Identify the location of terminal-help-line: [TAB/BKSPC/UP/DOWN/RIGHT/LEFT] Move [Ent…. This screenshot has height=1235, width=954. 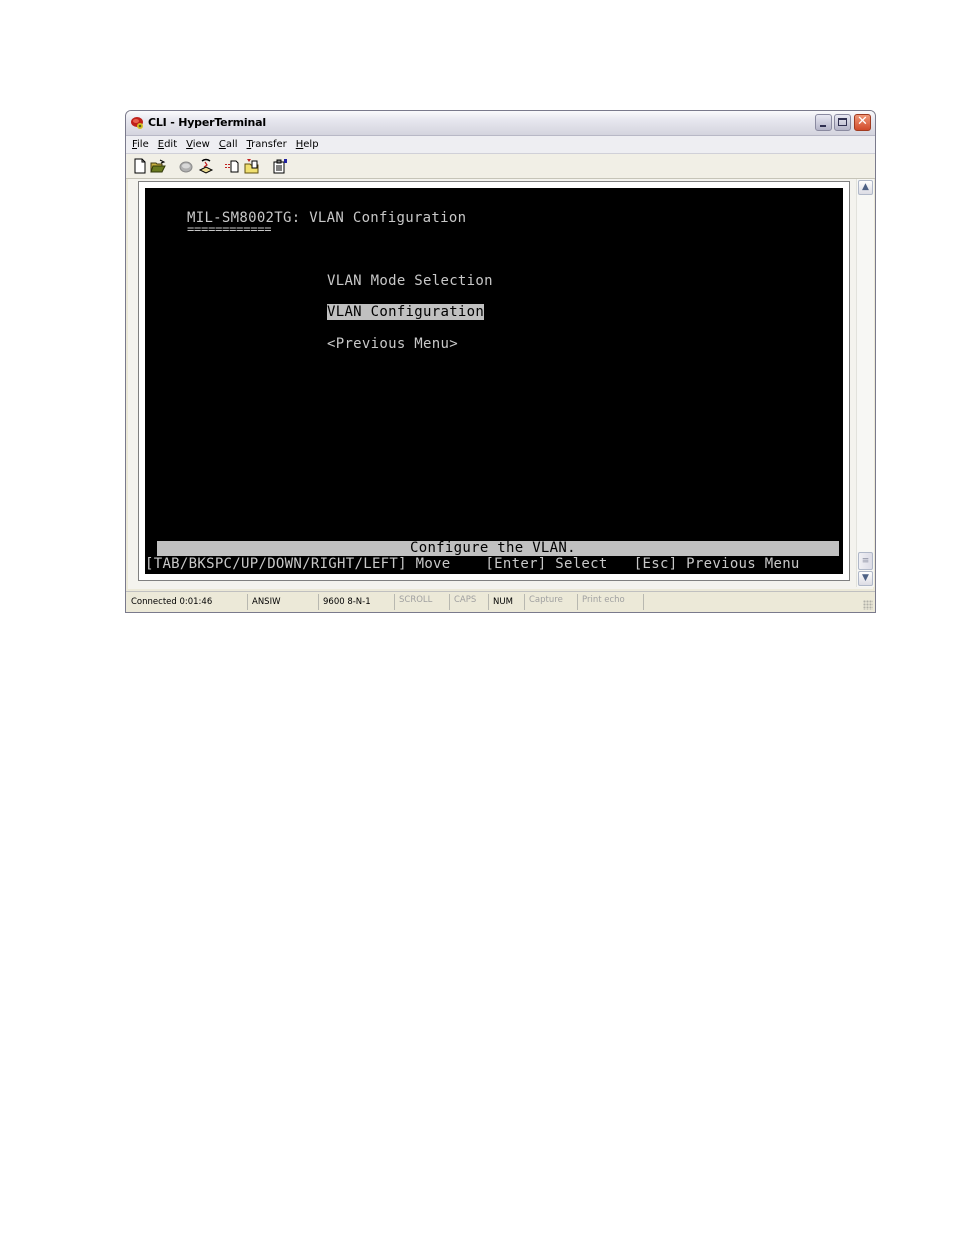
(472, 564).